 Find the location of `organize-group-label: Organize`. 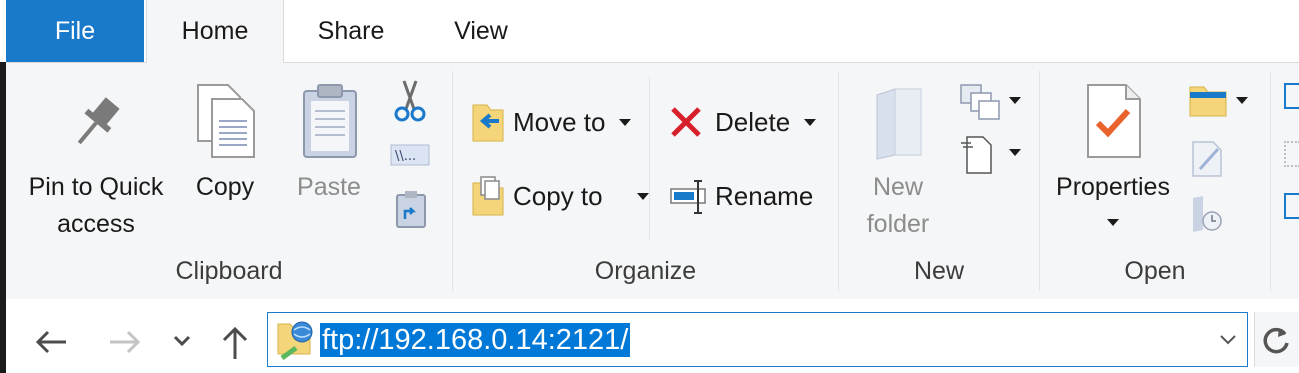

organize-group-label: Organize is located at coordinates (645, 271).